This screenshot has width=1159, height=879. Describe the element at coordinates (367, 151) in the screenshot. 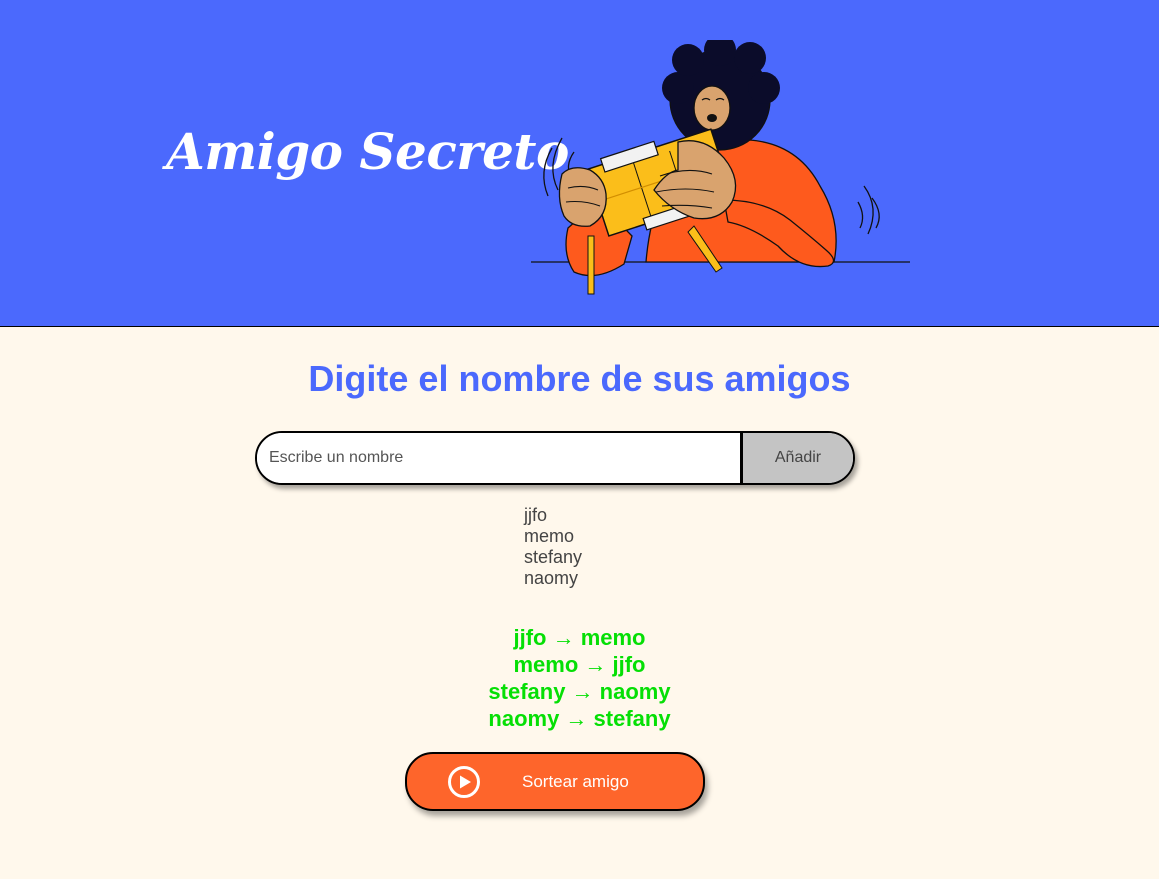

I see `app-title: Amigo Secreto` at that location.